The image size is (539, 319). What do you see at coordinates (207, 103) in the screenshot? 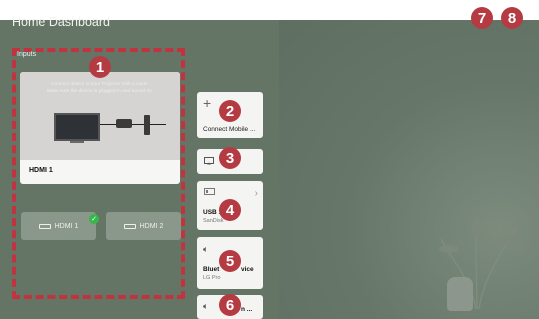
I see `plus-icon: +` at bounding box center [207, 103].